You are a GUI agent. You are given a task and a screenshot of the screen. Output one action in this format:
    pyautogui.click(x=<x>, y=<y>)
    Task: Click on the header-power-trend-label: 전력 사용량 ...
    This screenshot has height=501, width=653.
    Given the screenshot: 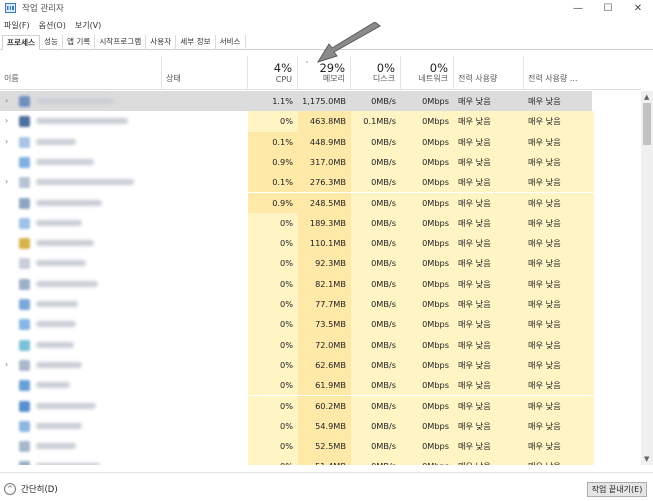 What is the action you would take?
    pyautogui.click(x=553, y=78)
    